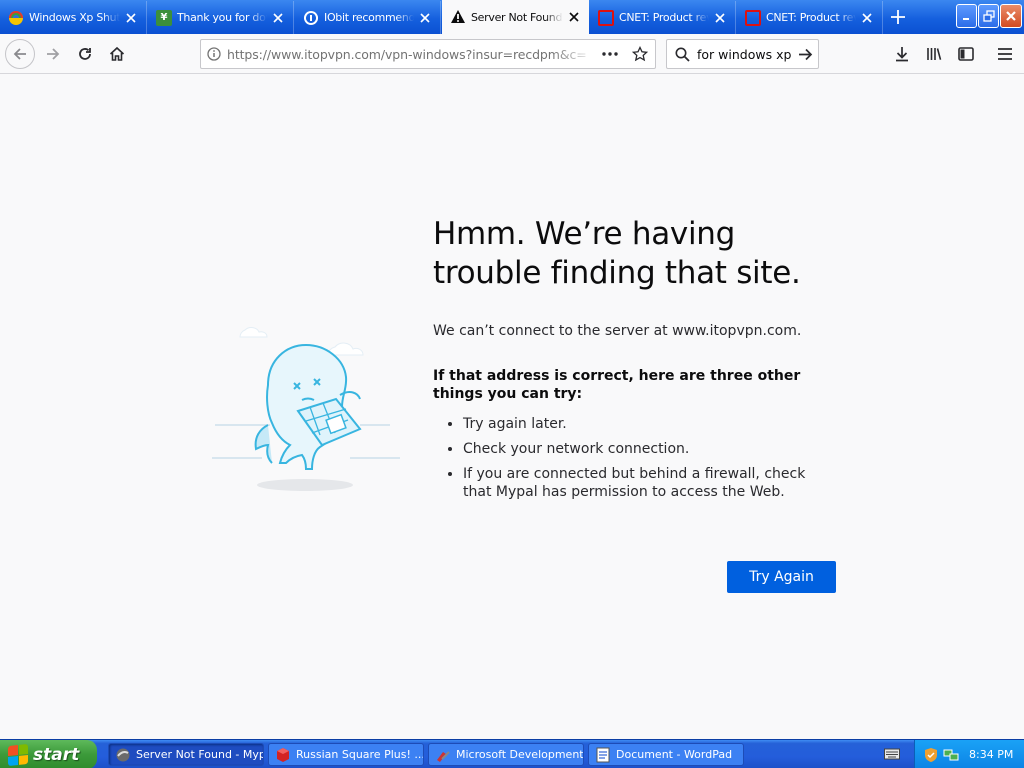 The height and width of the screenshot is (768, 1024). I want to click on warning-icon, so click(458, 17).